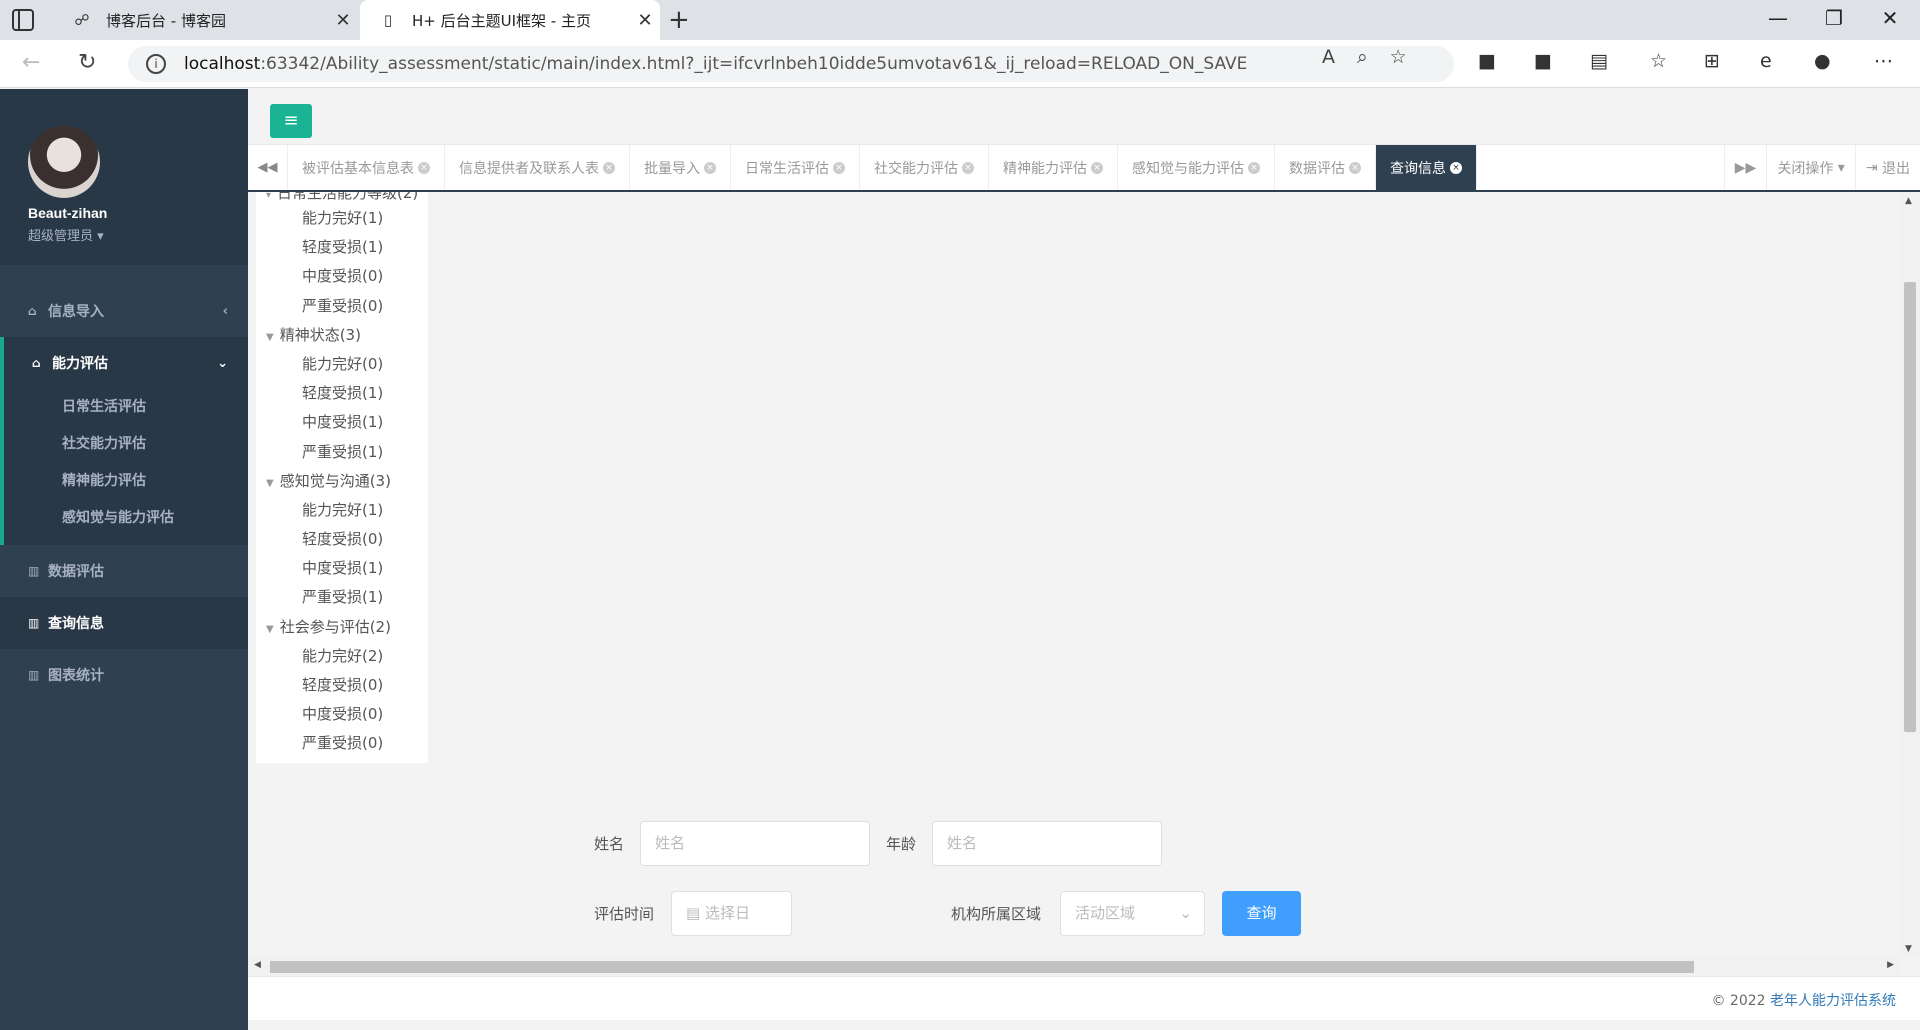  I want to click on new-tab-icon: +, so click(679, 20).